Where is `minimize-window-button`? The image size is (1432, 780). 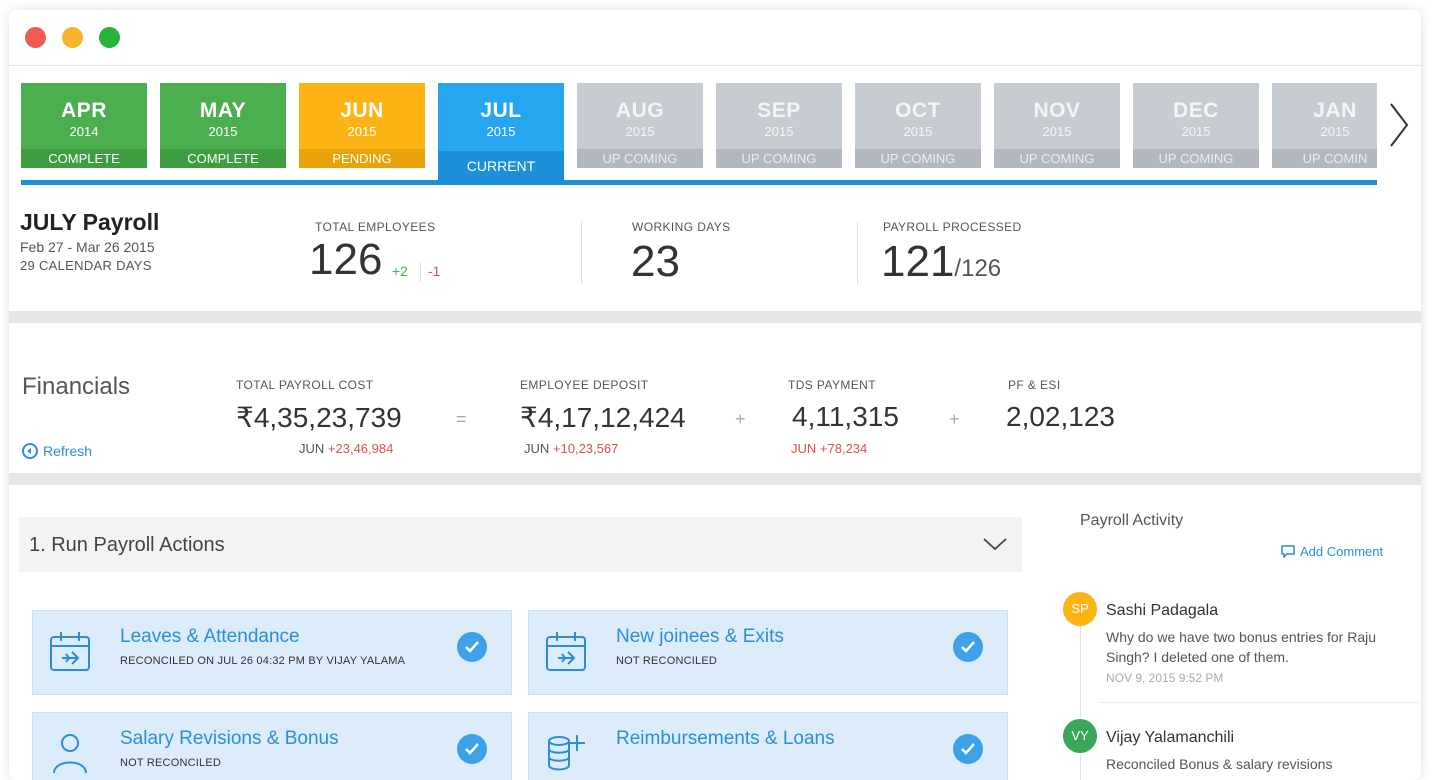
minimize-window-button is located at coordinates (72, 37).